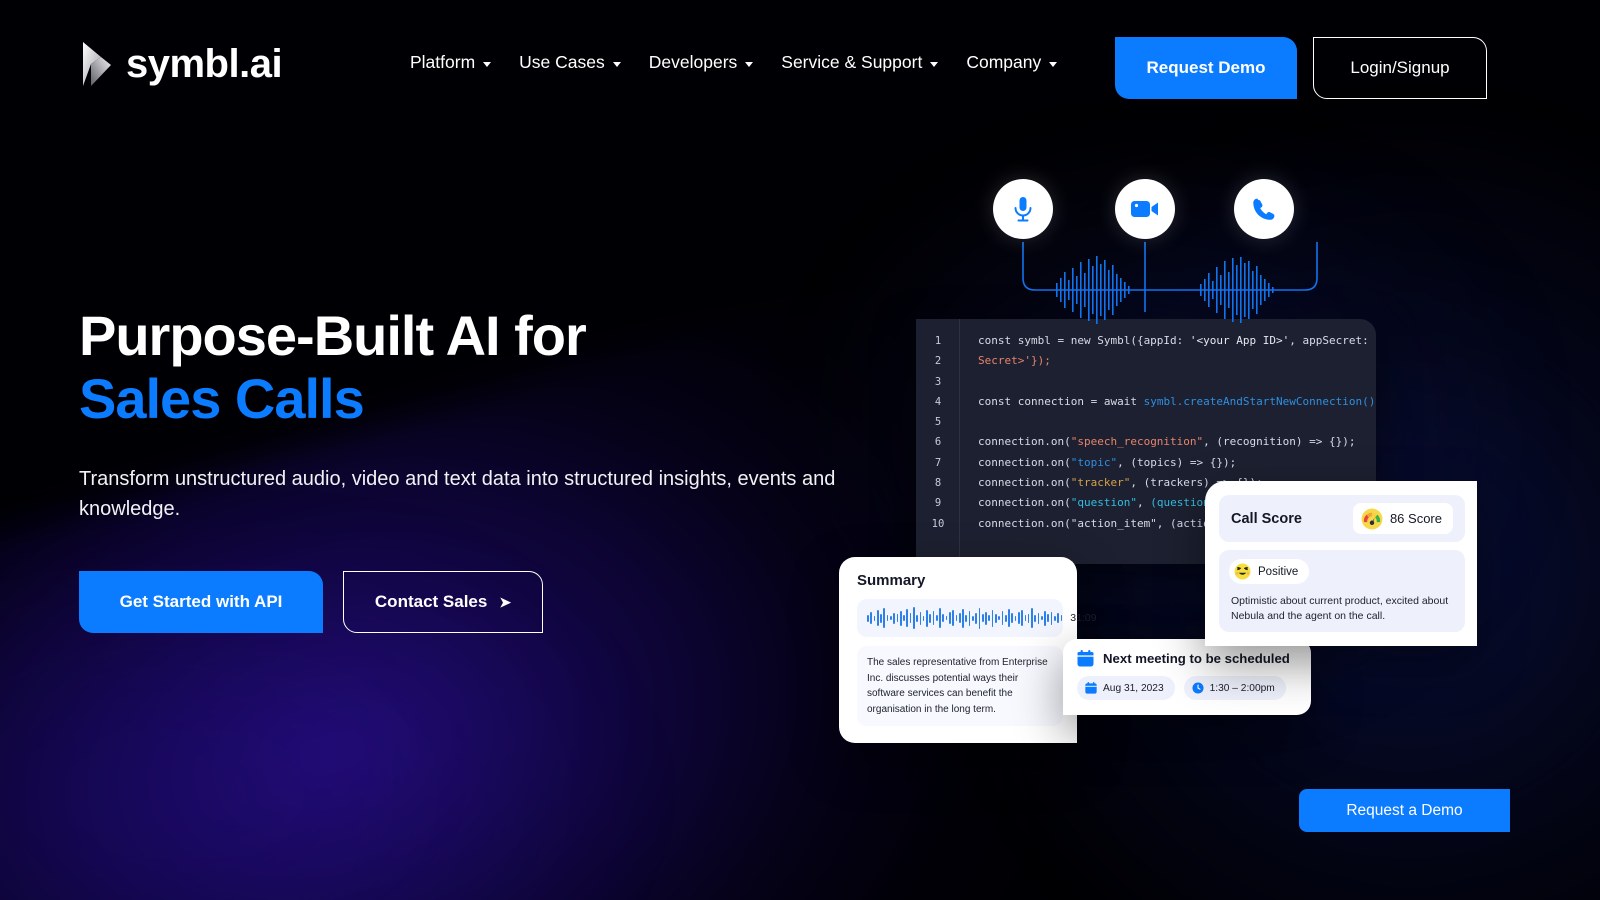  Describe the element at coordinates (1004, 62) in the screenshot. I see `nav-label: Company` at that location.